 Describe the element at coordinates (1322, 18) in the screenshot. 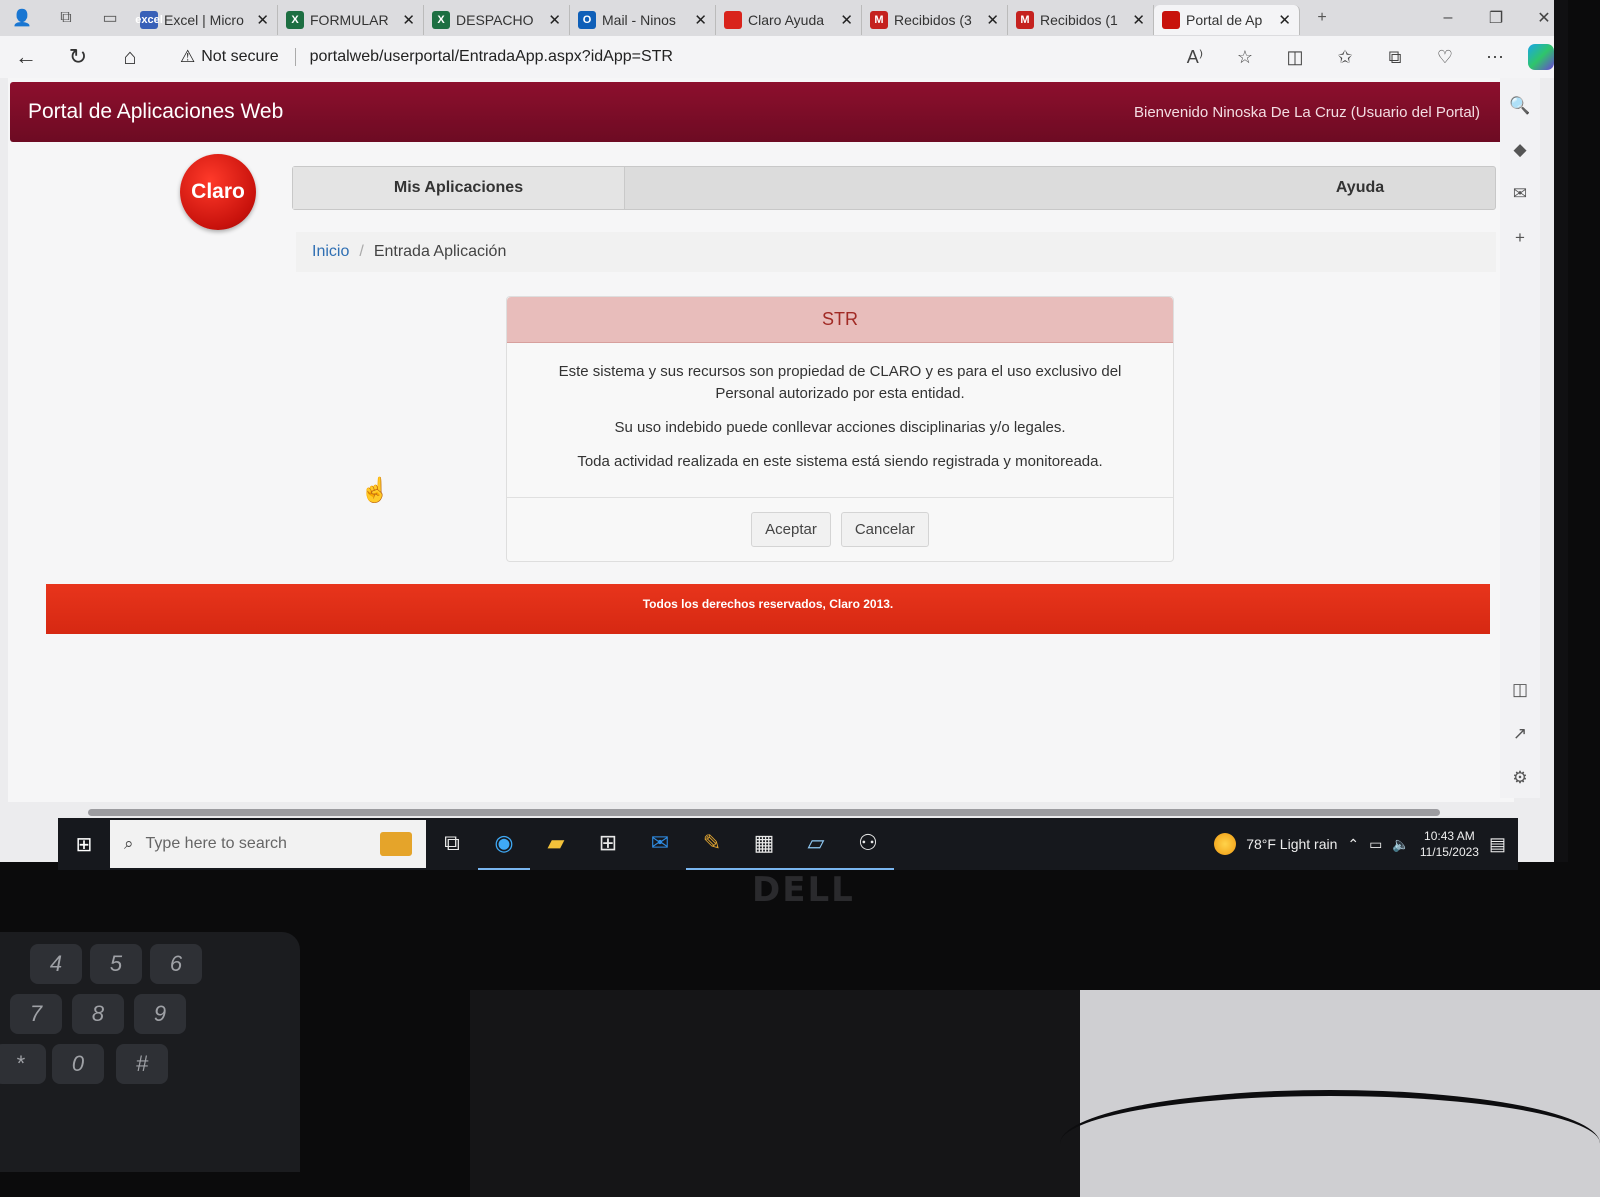

I see `new-tab-icon: +` at that location.